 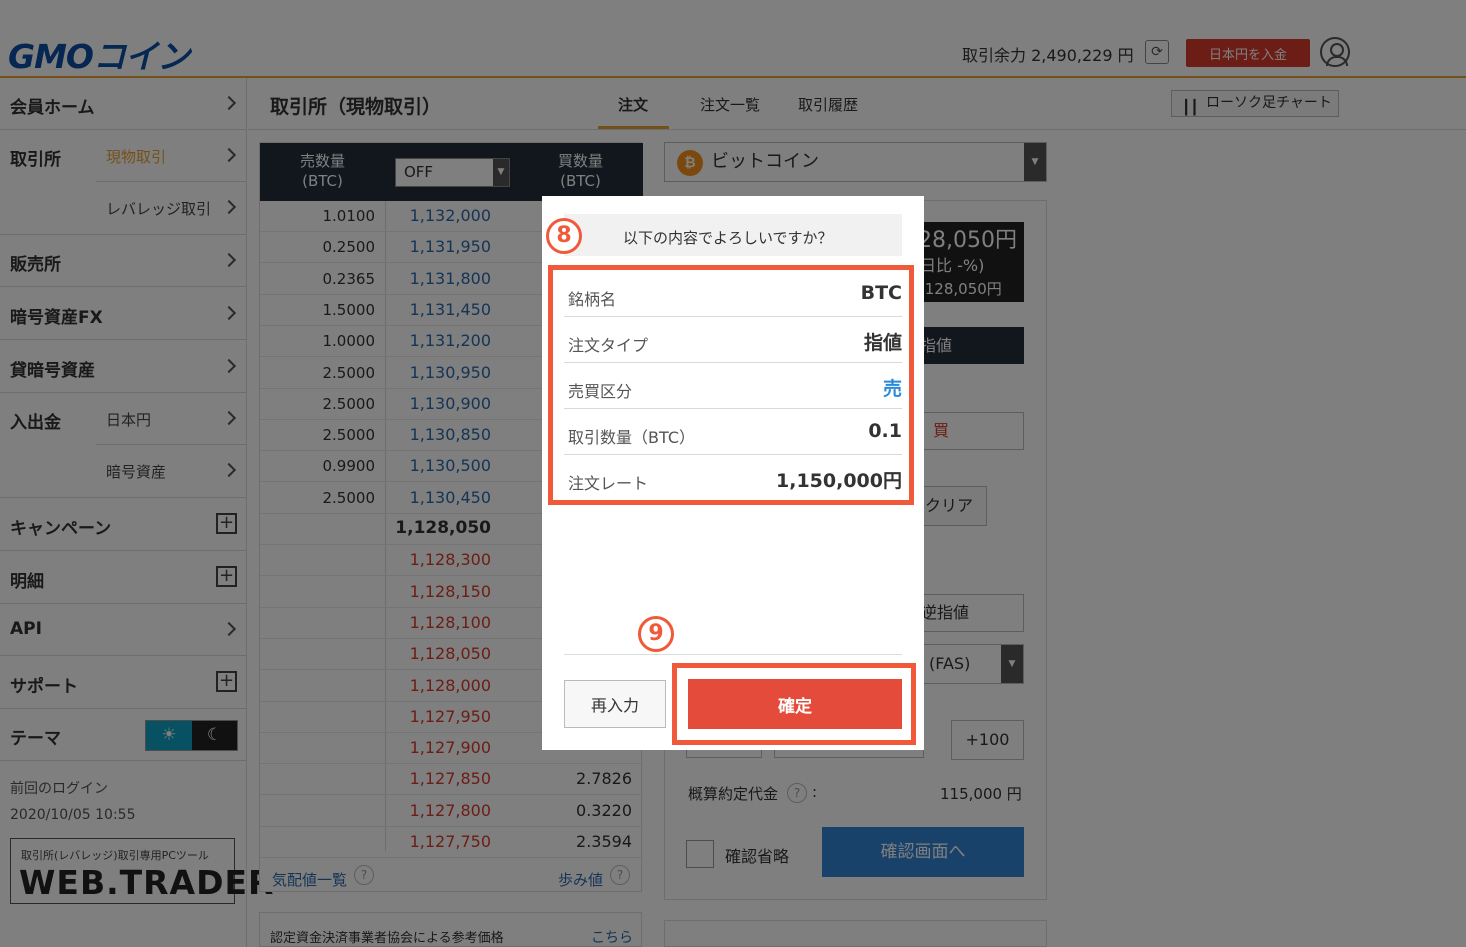 What do you see at coordinates (728, 238) in the screenshot?
I see `dialog-title: 以下の内容でよろしいですか？` at bounding box center [728, 238].